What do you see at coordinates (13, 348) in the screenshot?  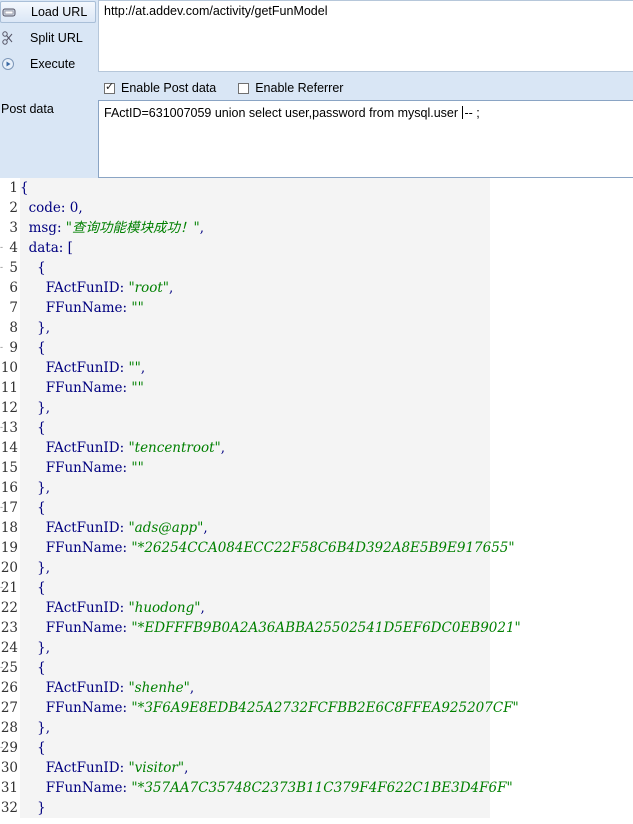 I see `line-number: 9` at bounding box center [13, 348].